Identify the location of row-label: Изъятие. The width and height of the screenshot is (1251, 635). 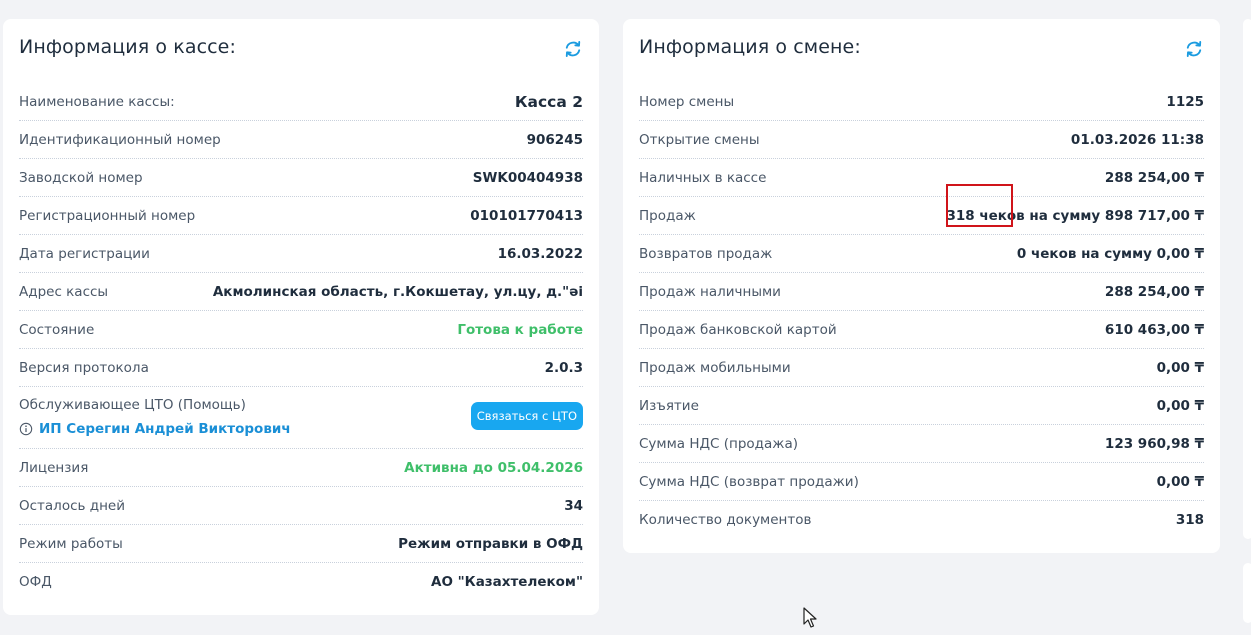
(669, 405).